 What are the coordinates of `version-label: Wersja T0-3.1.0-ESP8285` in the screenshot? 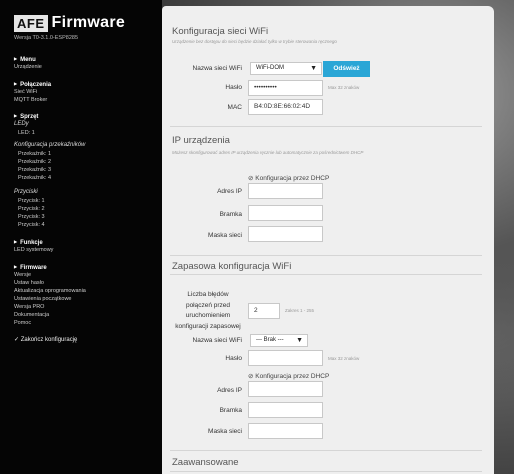 It's located at (46, 38).